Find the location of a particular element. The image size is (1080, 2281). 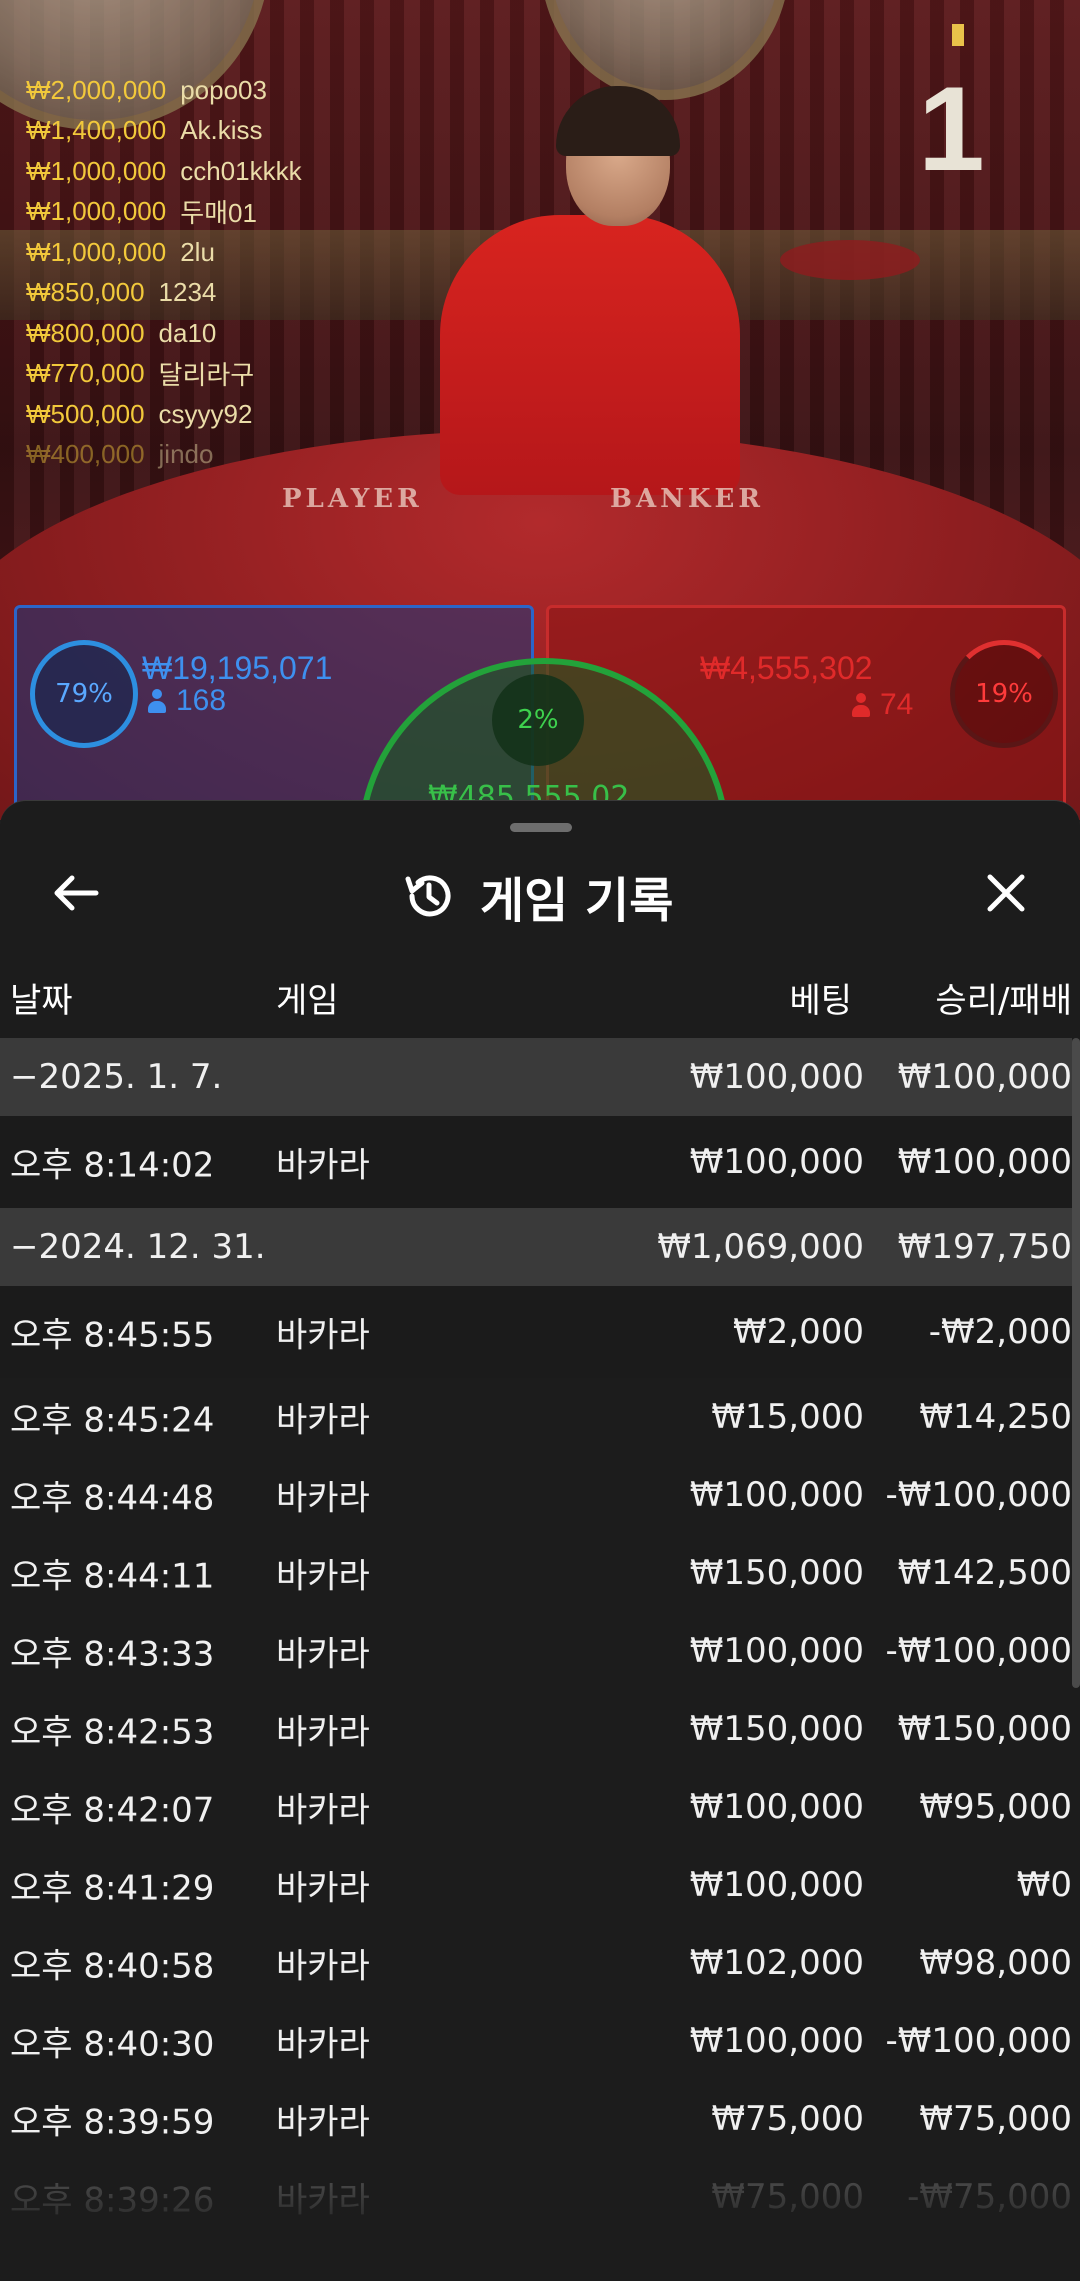

leaderboard-row: ₩850,000 1234 is located at coordinates (164, 293).